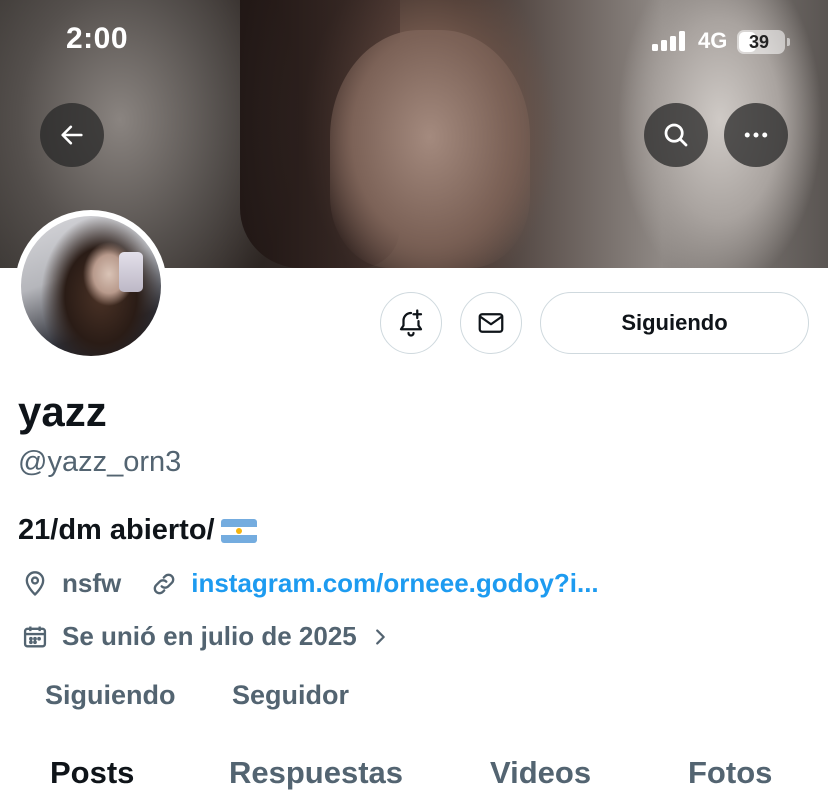 The width and height of the screenshot is (828, 811). I want to click on arrow-left-icon, so click(72, 135).